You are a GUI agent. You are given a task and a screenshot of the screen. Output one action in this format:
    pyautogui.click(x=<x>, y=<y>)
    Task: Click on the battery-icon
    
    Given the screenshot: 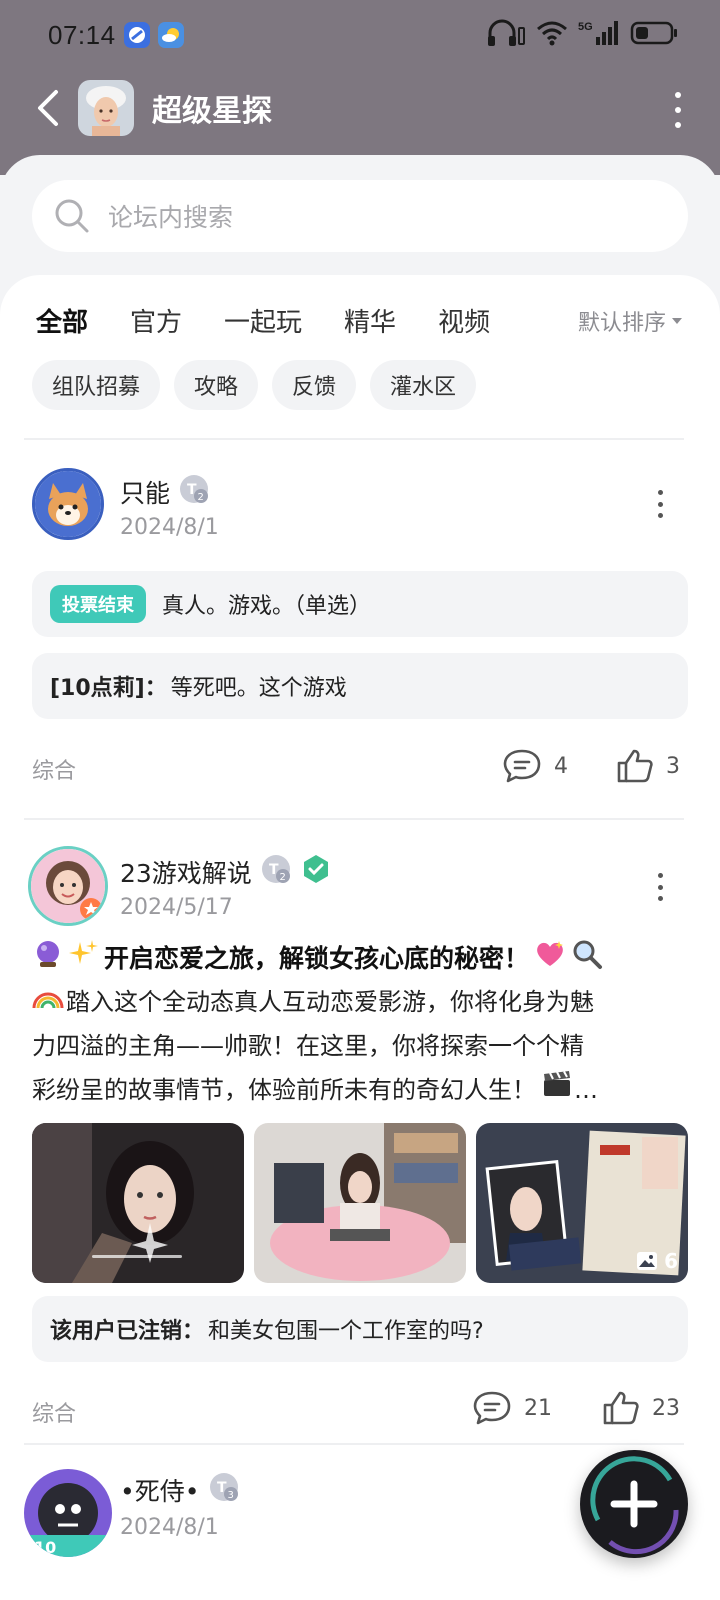 What is the action you would take?
    pyautogui.click(x=655, y=35)
    